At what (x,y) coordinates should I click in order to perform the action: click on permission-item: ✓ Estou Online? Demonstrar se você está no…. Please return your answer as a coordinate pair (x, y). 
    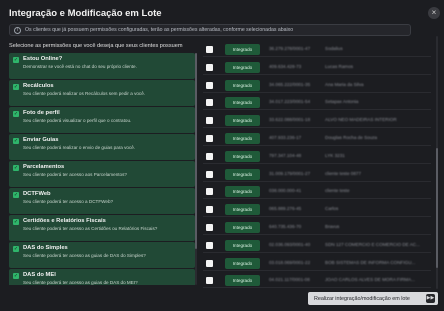
    Looking at the image, I should click on (102, 66).